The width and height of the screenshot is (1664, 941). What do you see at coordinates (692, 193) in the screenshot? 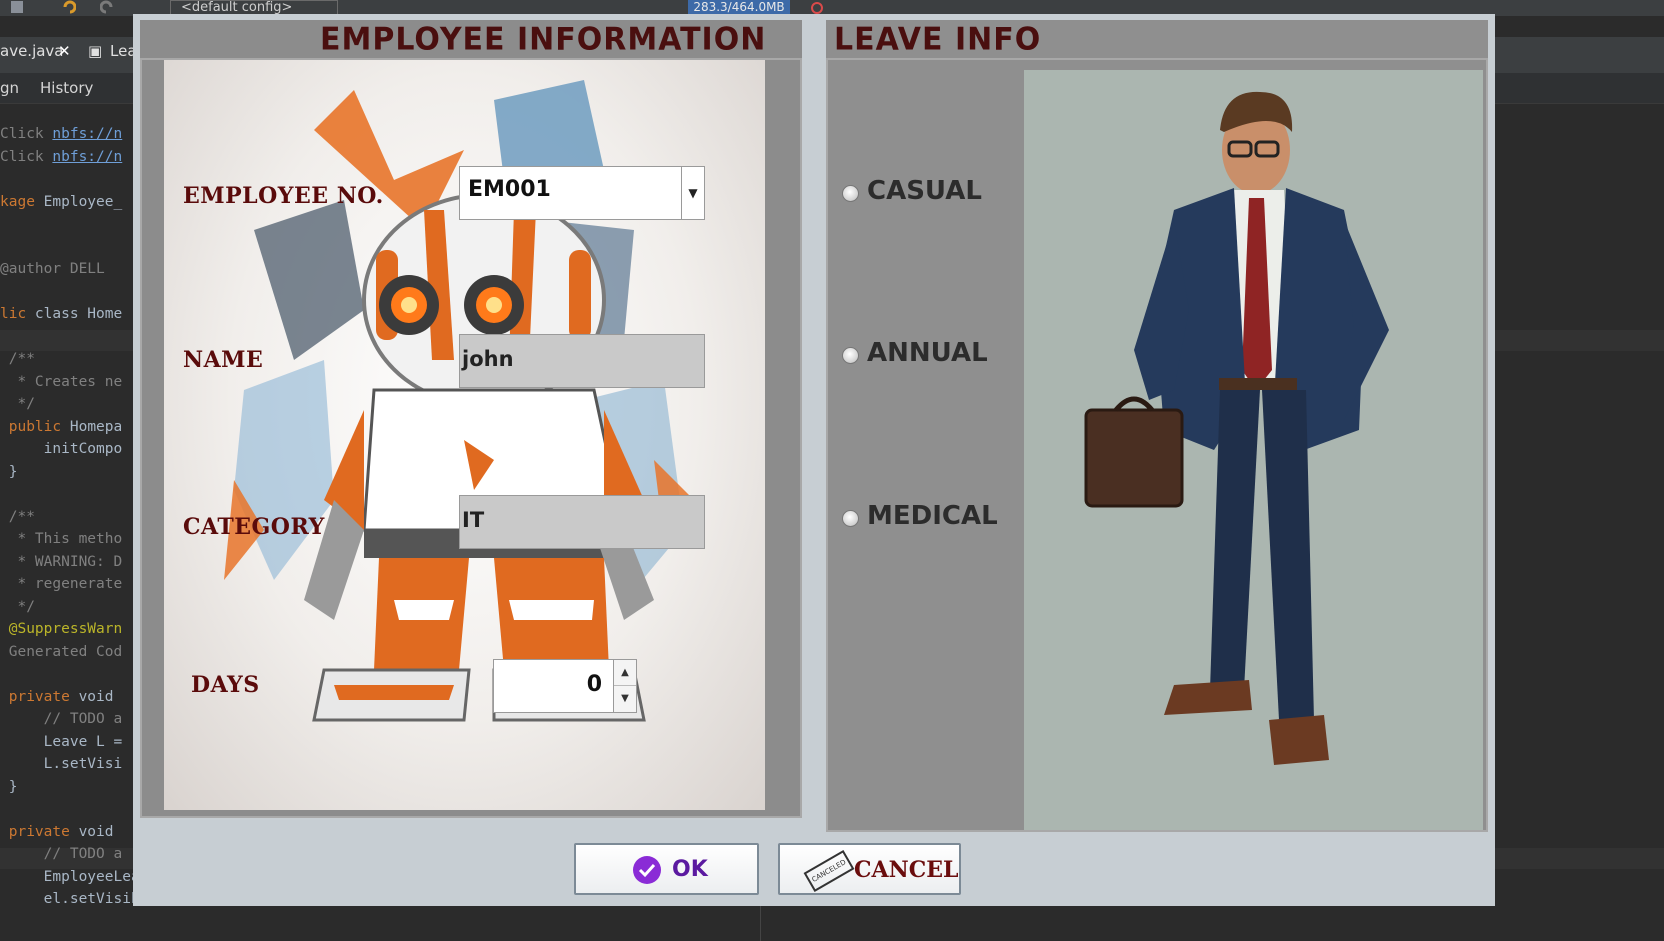
I see `chevron-down-icon: ▼` at bounding box center [692, 193].